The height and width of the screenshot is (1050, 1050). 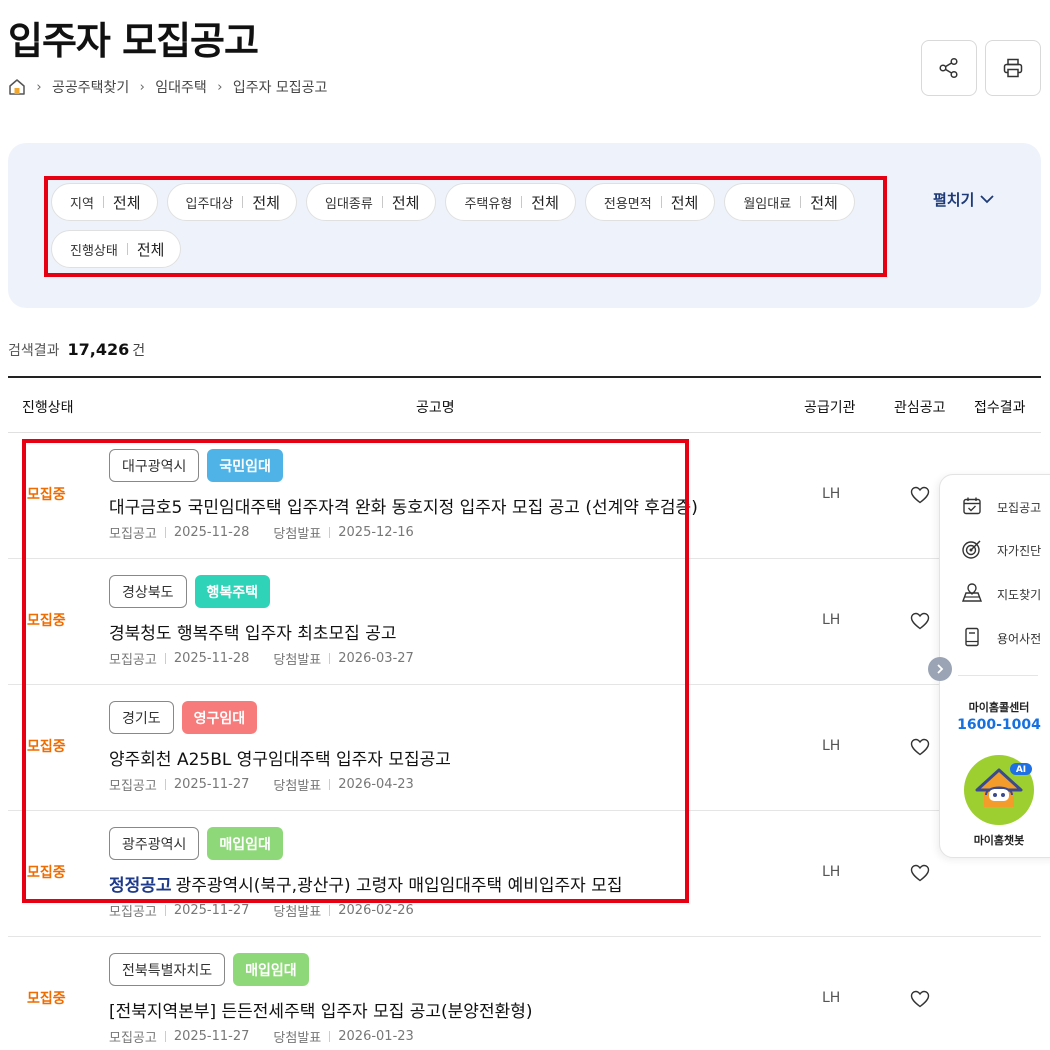 What do you see at coordinates (154, 465) in the screenshot?
I see `region-tag: 대구광역시` at bounding box center [154, 465].